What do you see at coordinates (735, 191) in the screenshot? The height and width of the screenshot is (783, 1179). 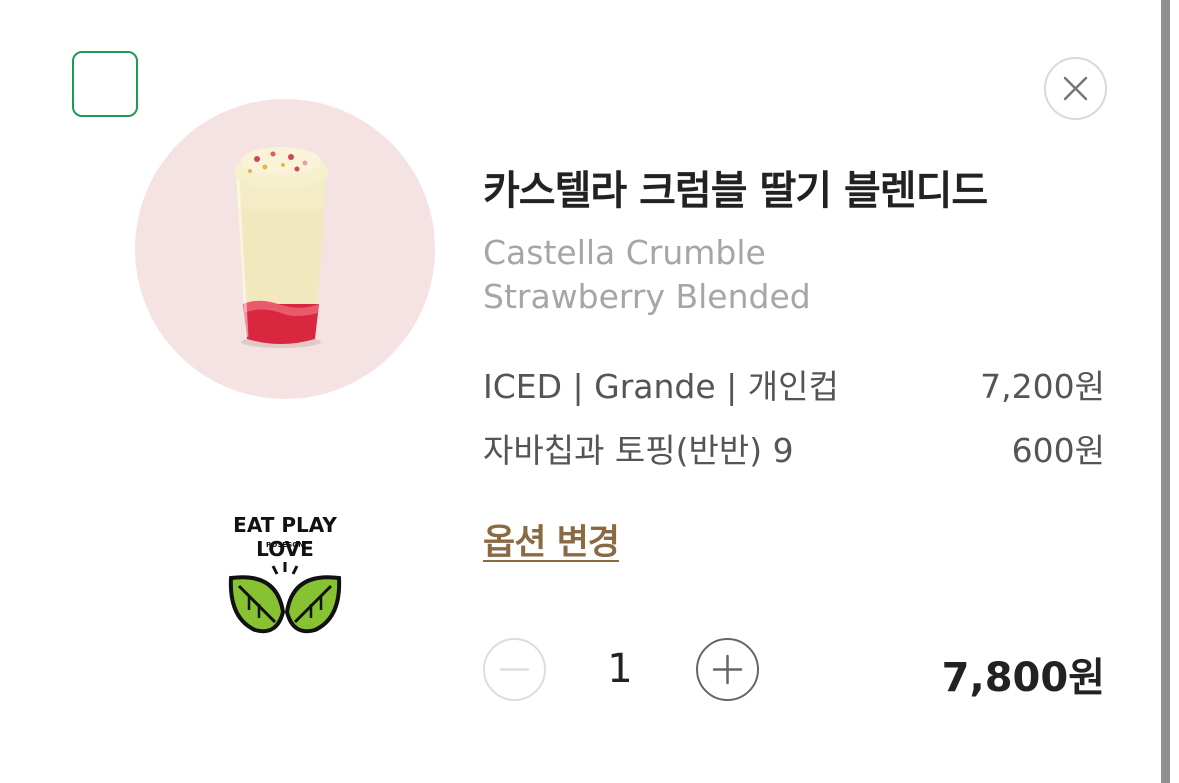 I see `product-name-korean: 카스텔라 크럼블 딸기 블렌디드` at bounding box center [735, 191].